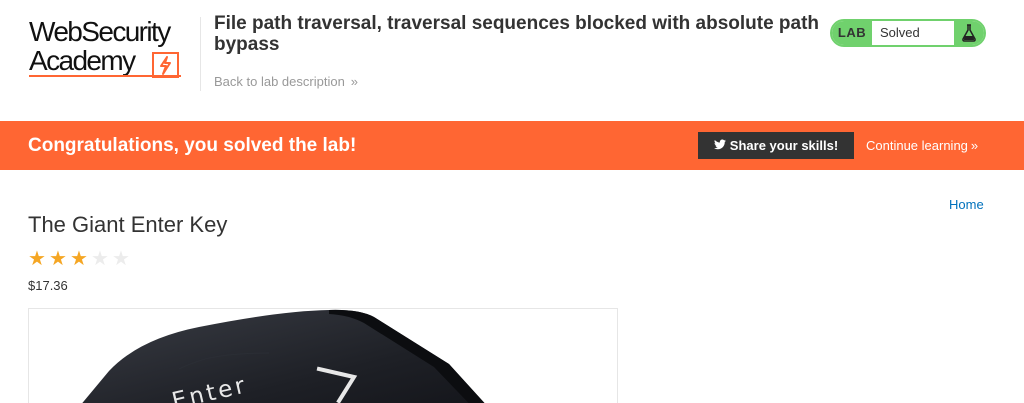 This screenshot has width=1024, height=403. I want to click on enter-key-illustration: Enter, so click(283, 356).